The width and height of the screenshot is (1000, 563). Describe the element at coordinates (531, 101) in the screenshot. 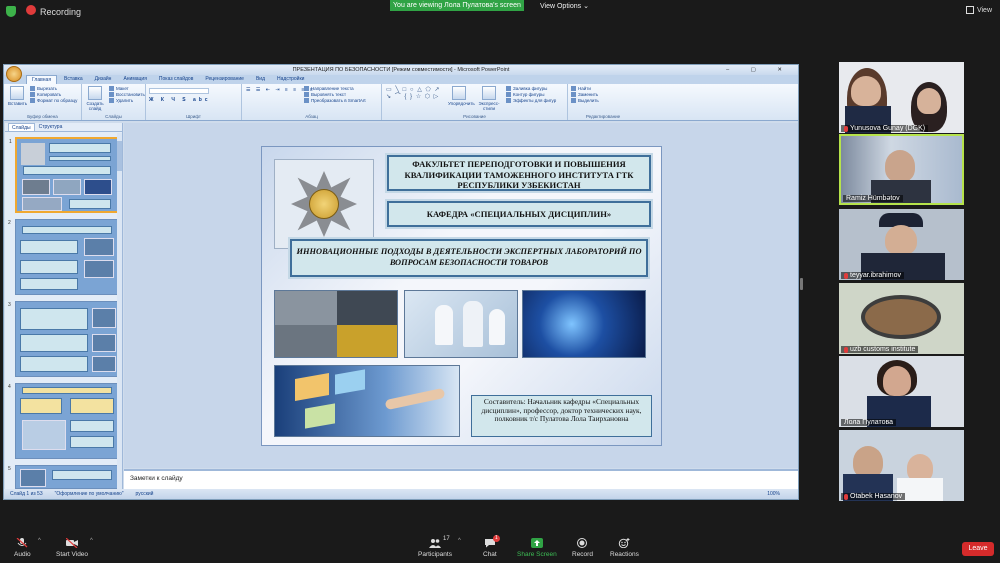

I see `shape-effects-button: Эффекты для фигур` at that location.